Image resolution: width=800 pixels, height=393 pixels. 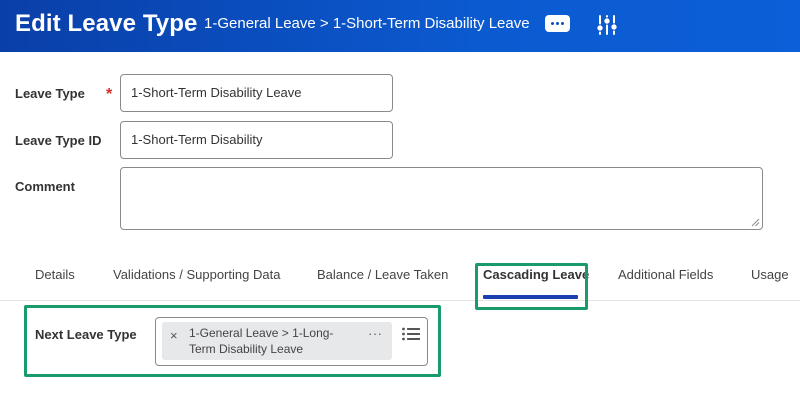 What do you see at coordinates (55, 274) in the screenshot?
I see `tab-details: Details` at bounding box center [55, 274].